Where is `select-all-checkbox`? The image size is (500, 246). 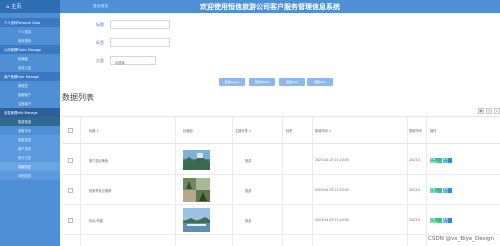
select-all-checkbox is located at coordinates (70, 130).